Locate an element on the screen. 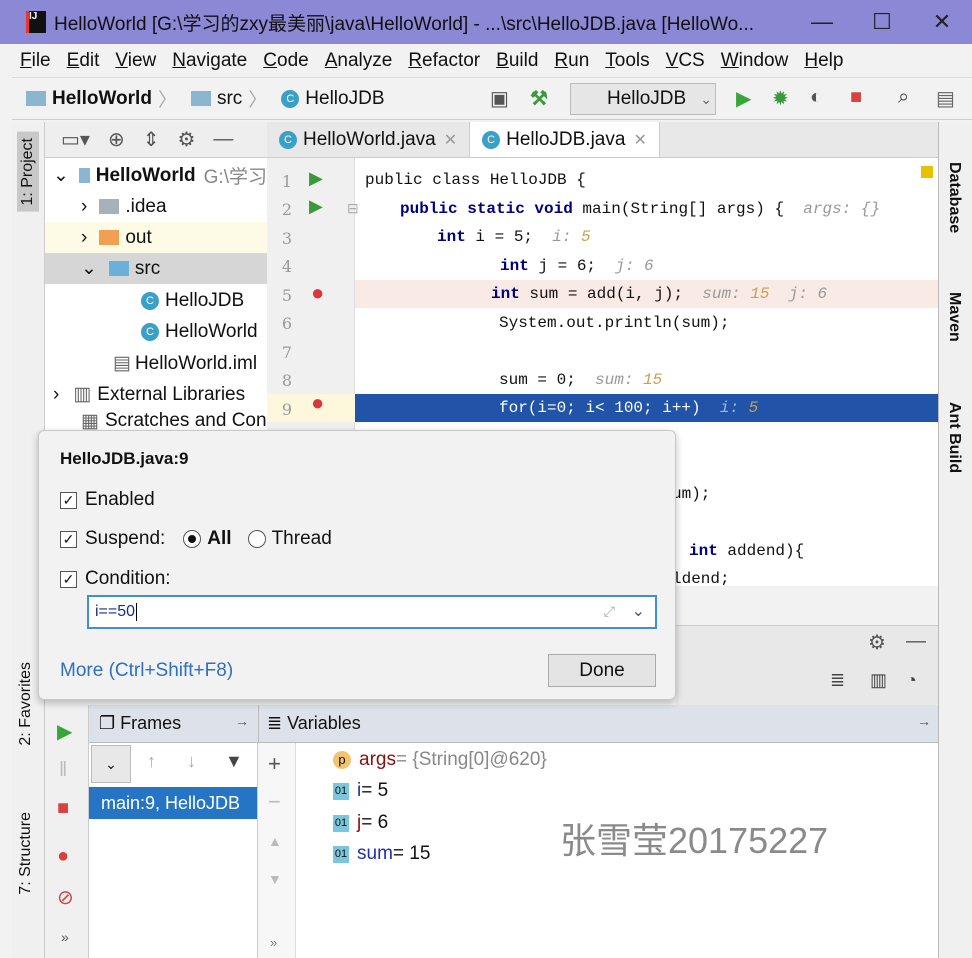 The width and height of the screenshot is (972, 958). tree-item-out: › out is located at coordinates (156, 237).